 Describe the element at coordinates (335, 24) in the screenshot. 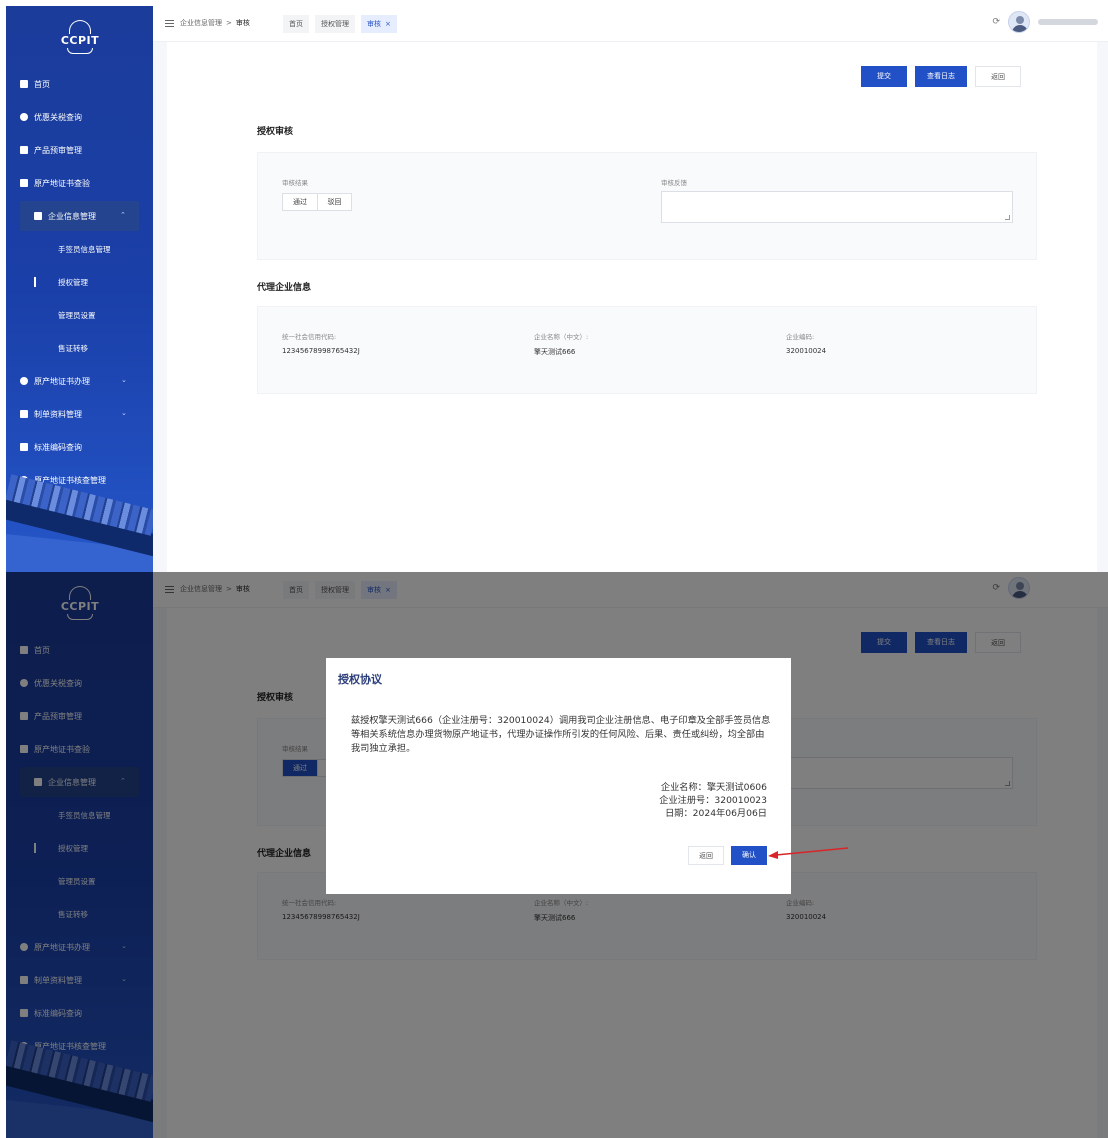

I see `tag-authorization: 授权管理` at that location.